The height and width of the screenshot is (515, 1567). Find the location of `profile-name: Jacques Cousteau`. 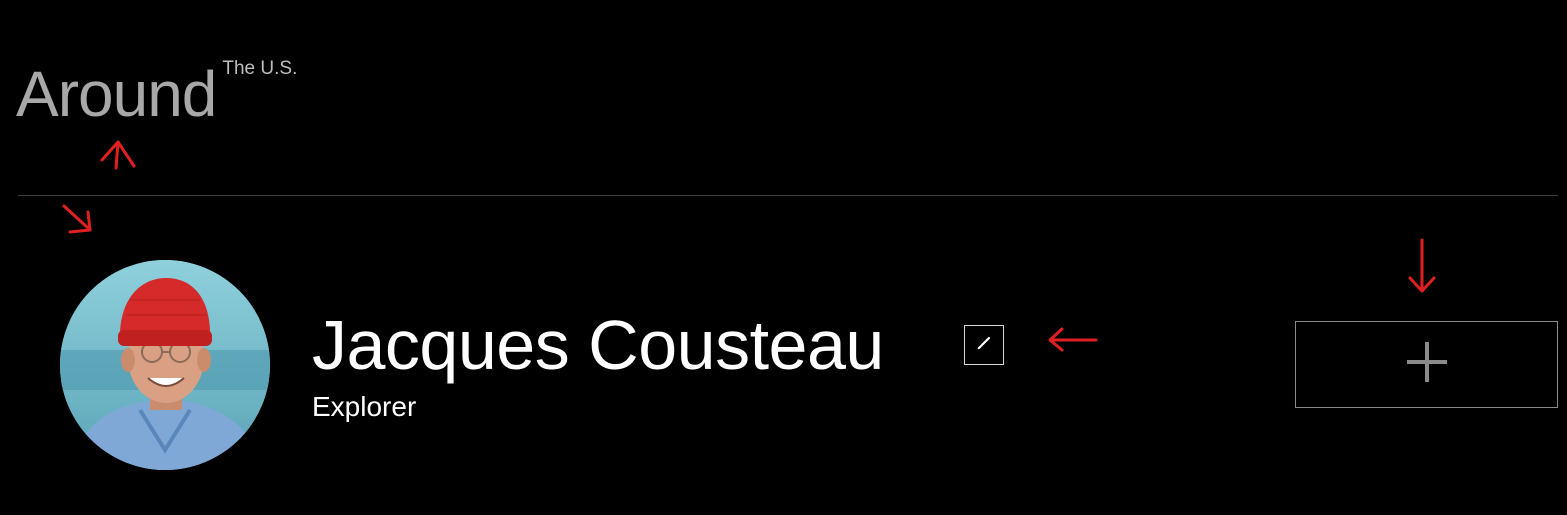

profile-name: Jacques Cousteau is located at coordinates (598, 345).